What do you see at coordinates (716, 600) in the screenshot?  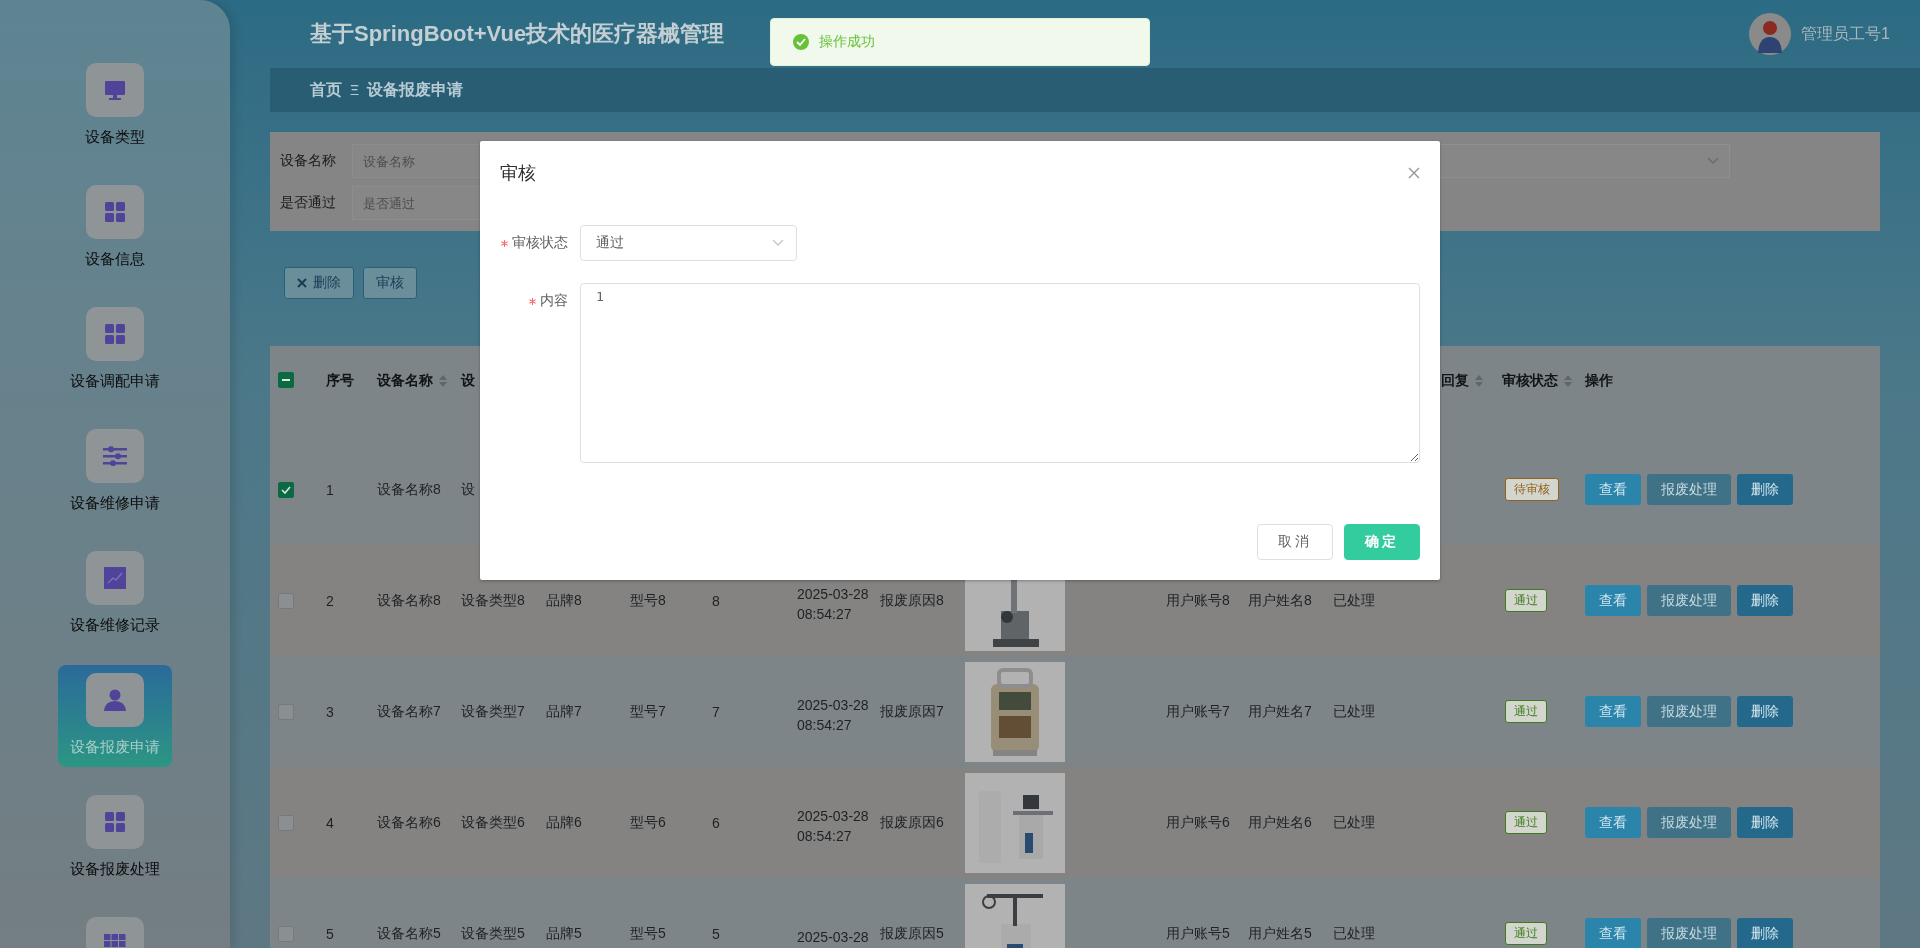 I see `table-cell: 8` at bounding box center [716, 600].